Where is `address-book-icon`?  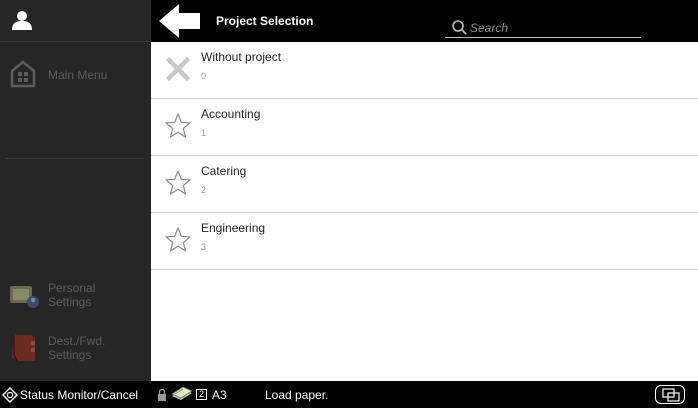 address-book-icon is located at coordinates (23, 350).